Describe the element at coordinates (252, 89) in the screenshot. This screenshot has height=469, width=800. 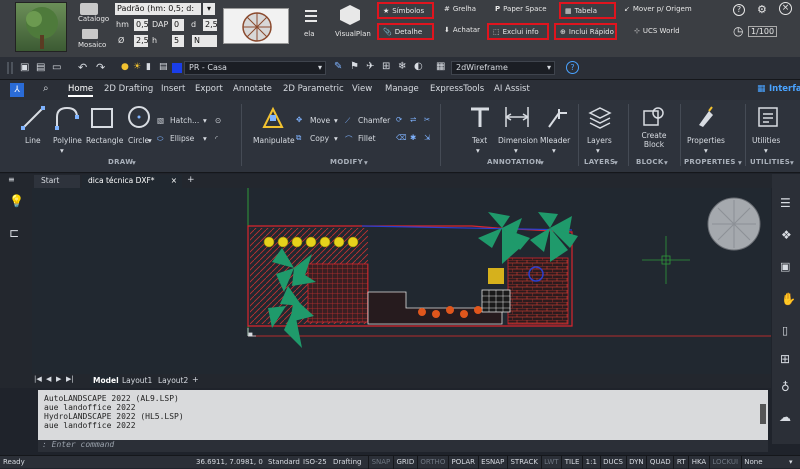
I see `tab-annotate: Annotate` at that location.